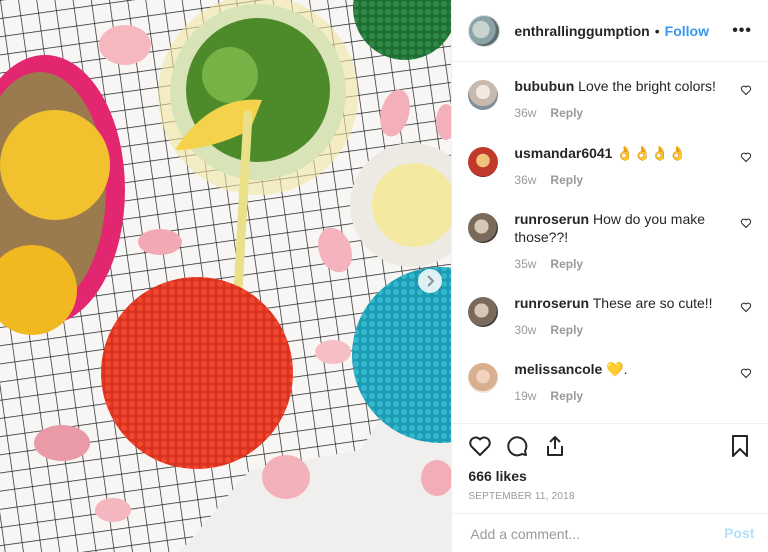  What do you see at coordinates (740, 446) in the screenshot?
I see `bookmark-icon` at bounding box center [740, 446].